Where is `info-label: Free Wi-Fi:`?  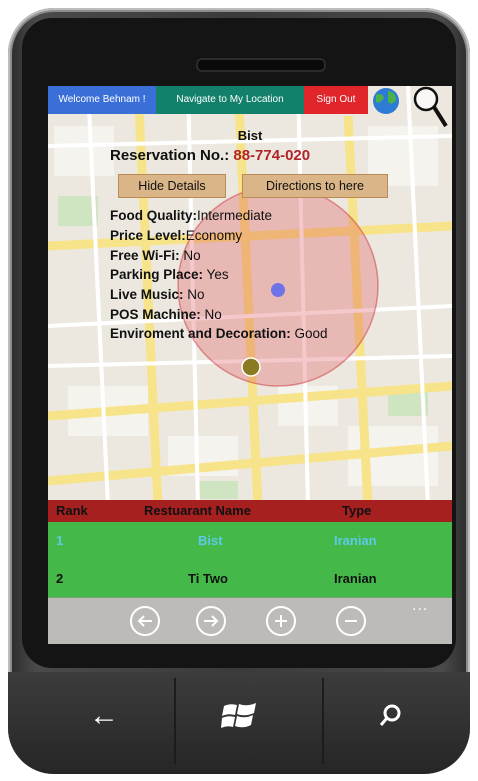 info-label: Free Wi-Fi: is located at coordinates (145, 255).